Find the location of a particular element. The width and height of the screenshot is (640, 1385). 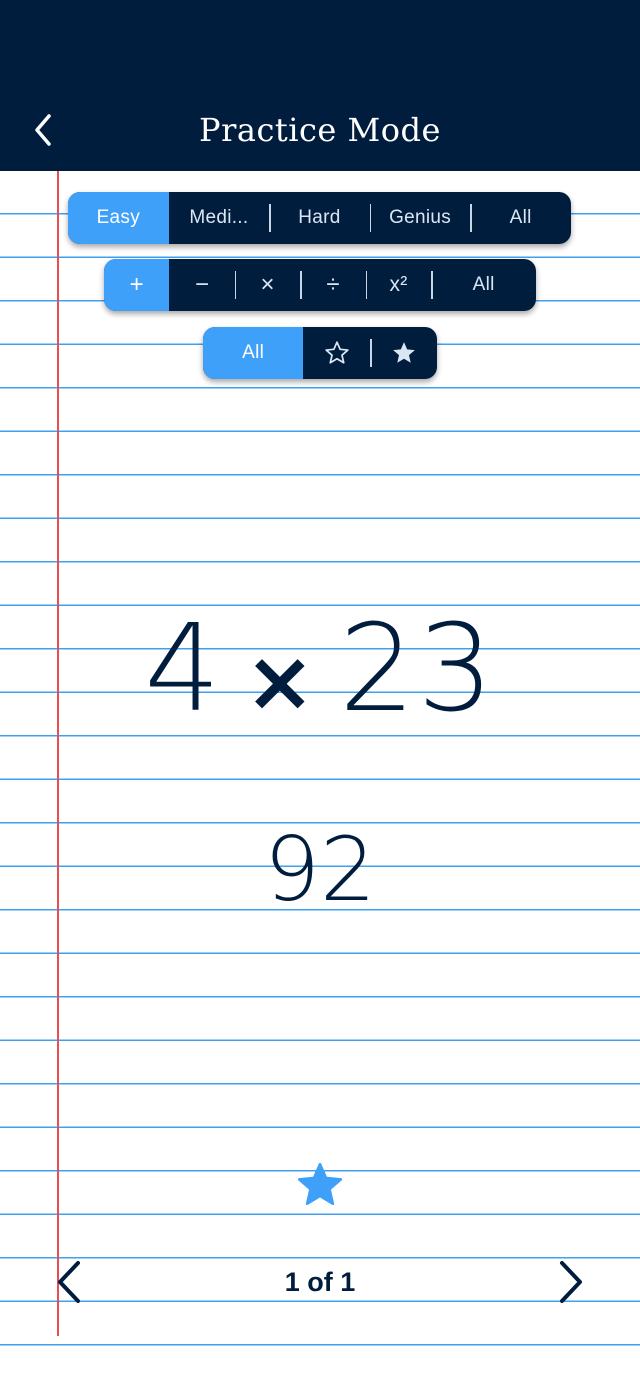

nav-bar: Practice Mode is located at coordinates (320, 85).